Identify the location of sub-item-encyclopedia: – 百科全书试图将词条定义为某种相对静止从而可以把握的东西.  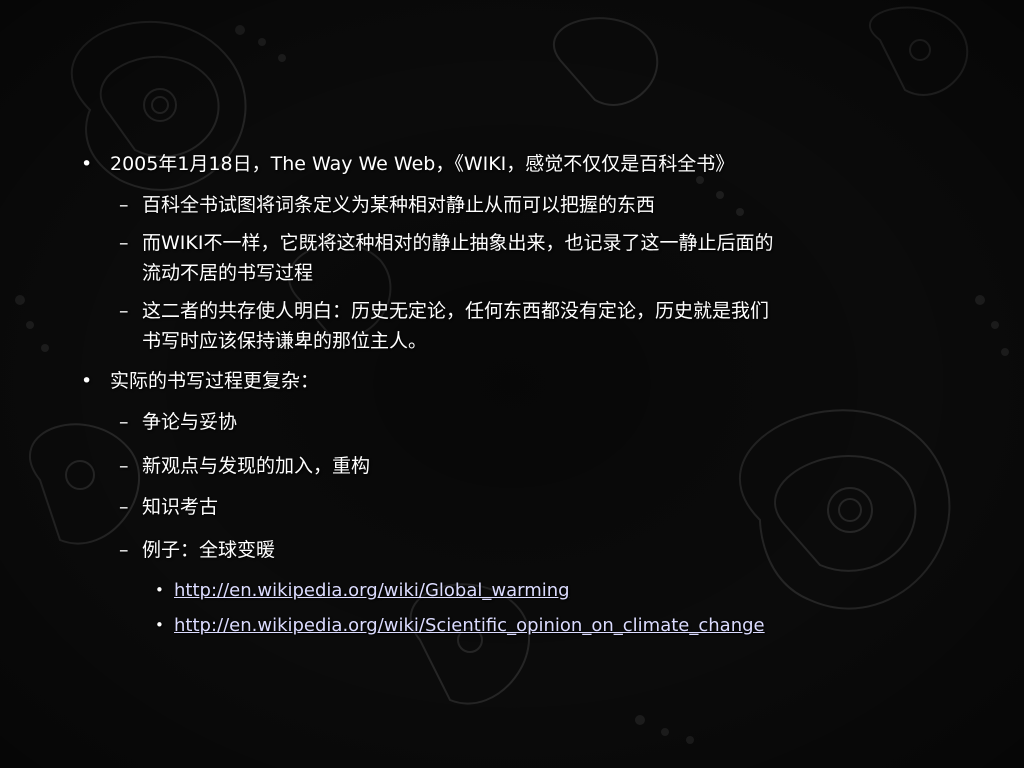
(387, 205).